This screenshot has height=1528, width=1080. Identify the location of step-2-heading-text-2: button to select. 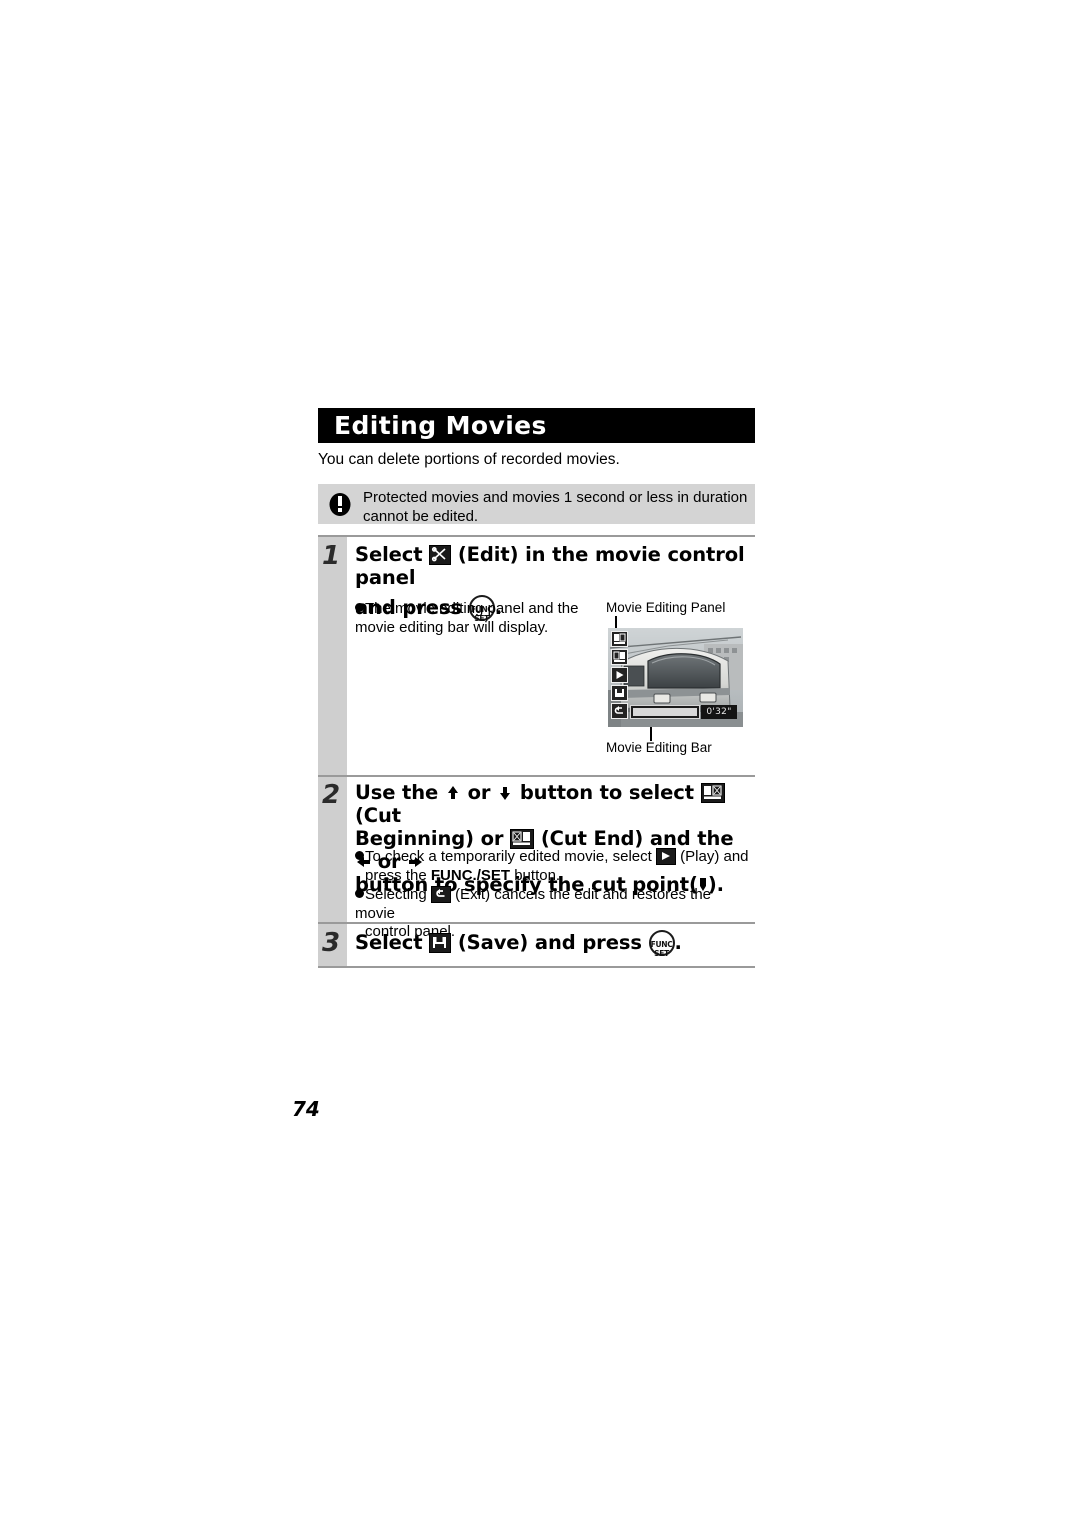
(606, 792).